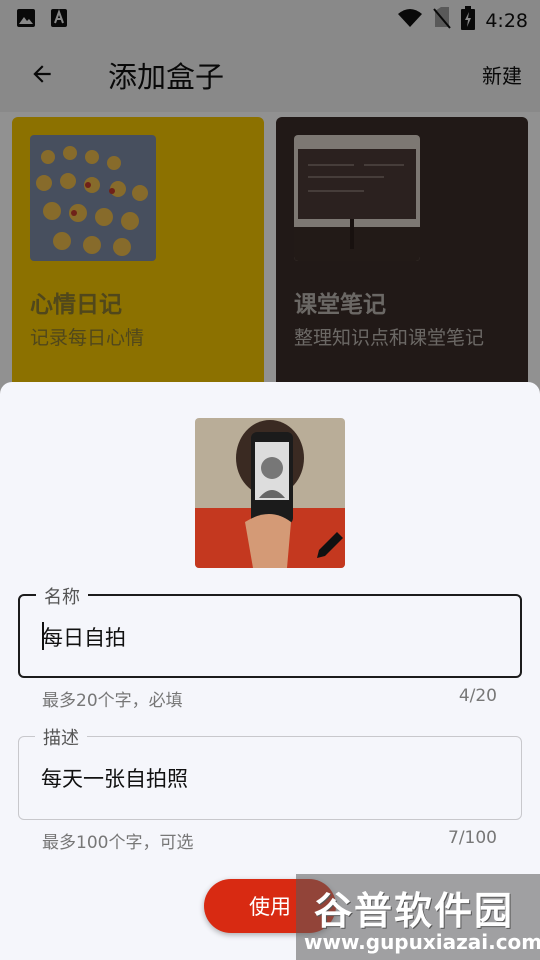 The image size is (540, 960). Describe the element at coordinates (61, 737) in the screenshot. I see `description-field-label: 描述` at that location.